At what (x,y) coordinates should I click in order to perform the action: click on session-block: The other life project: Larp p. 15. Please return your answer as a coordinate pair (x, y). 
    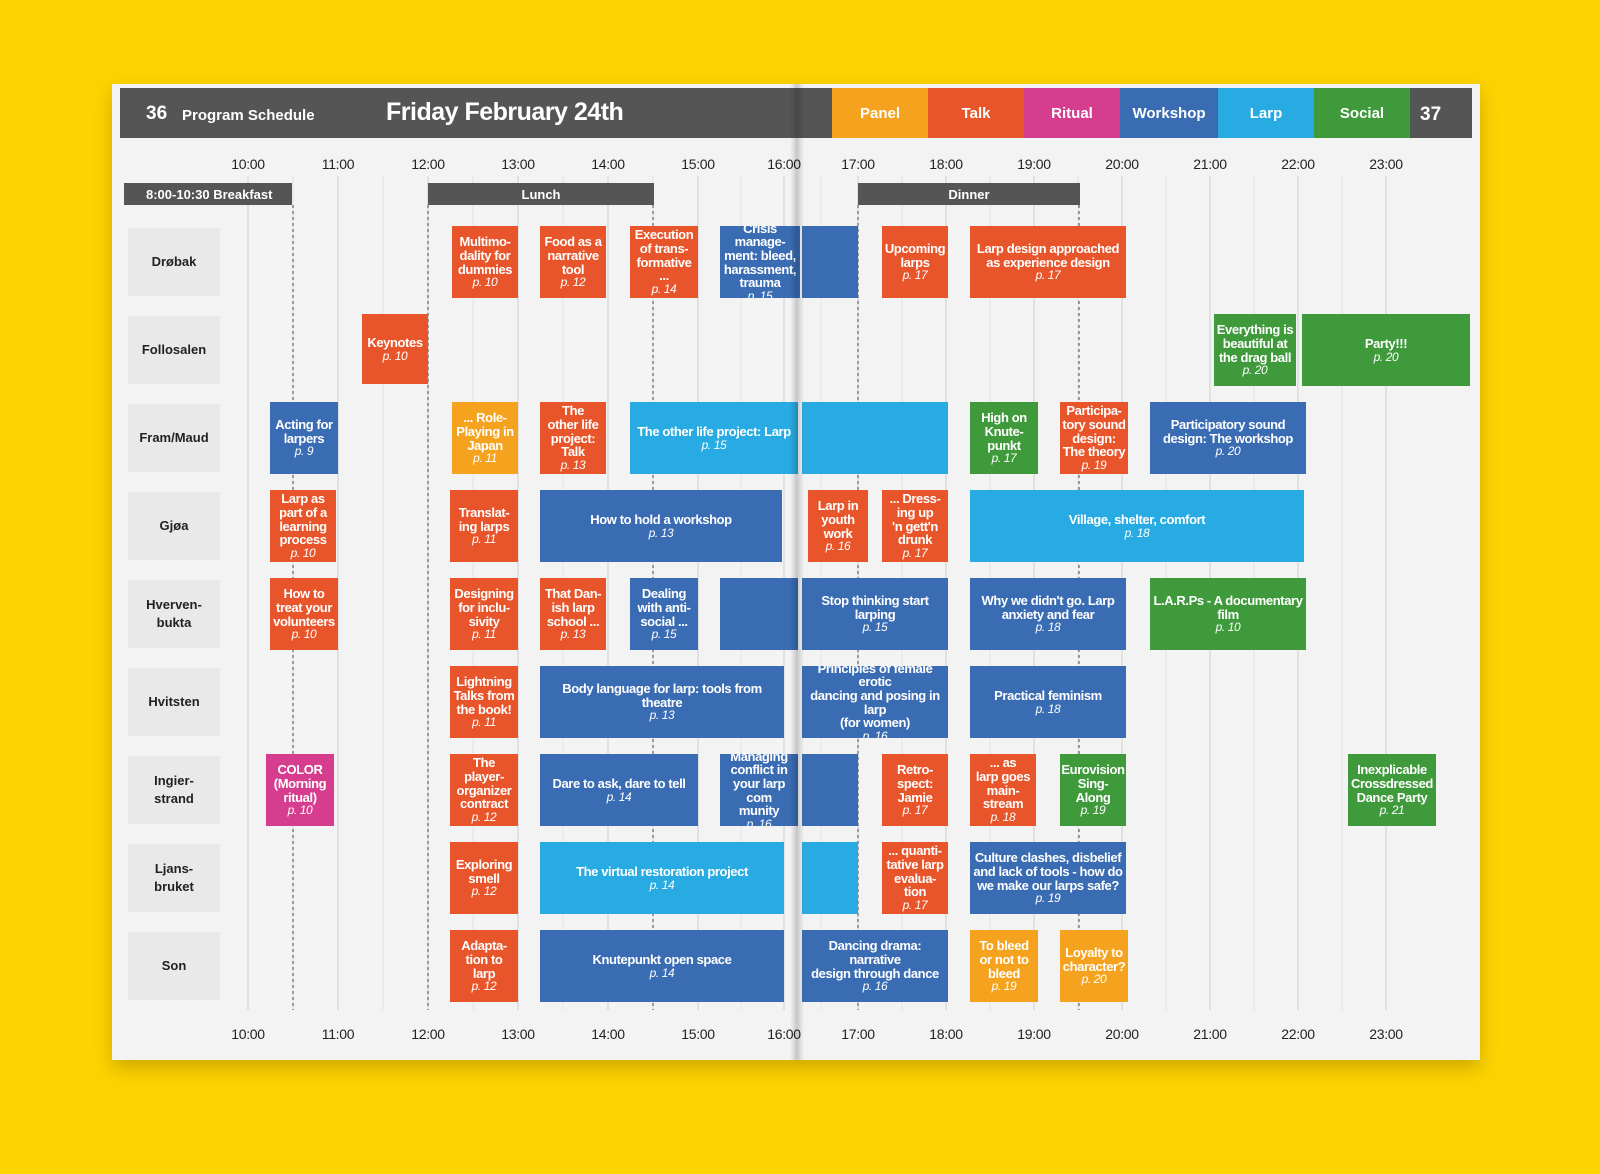
    Looking at the image, I should click on (714, 438).